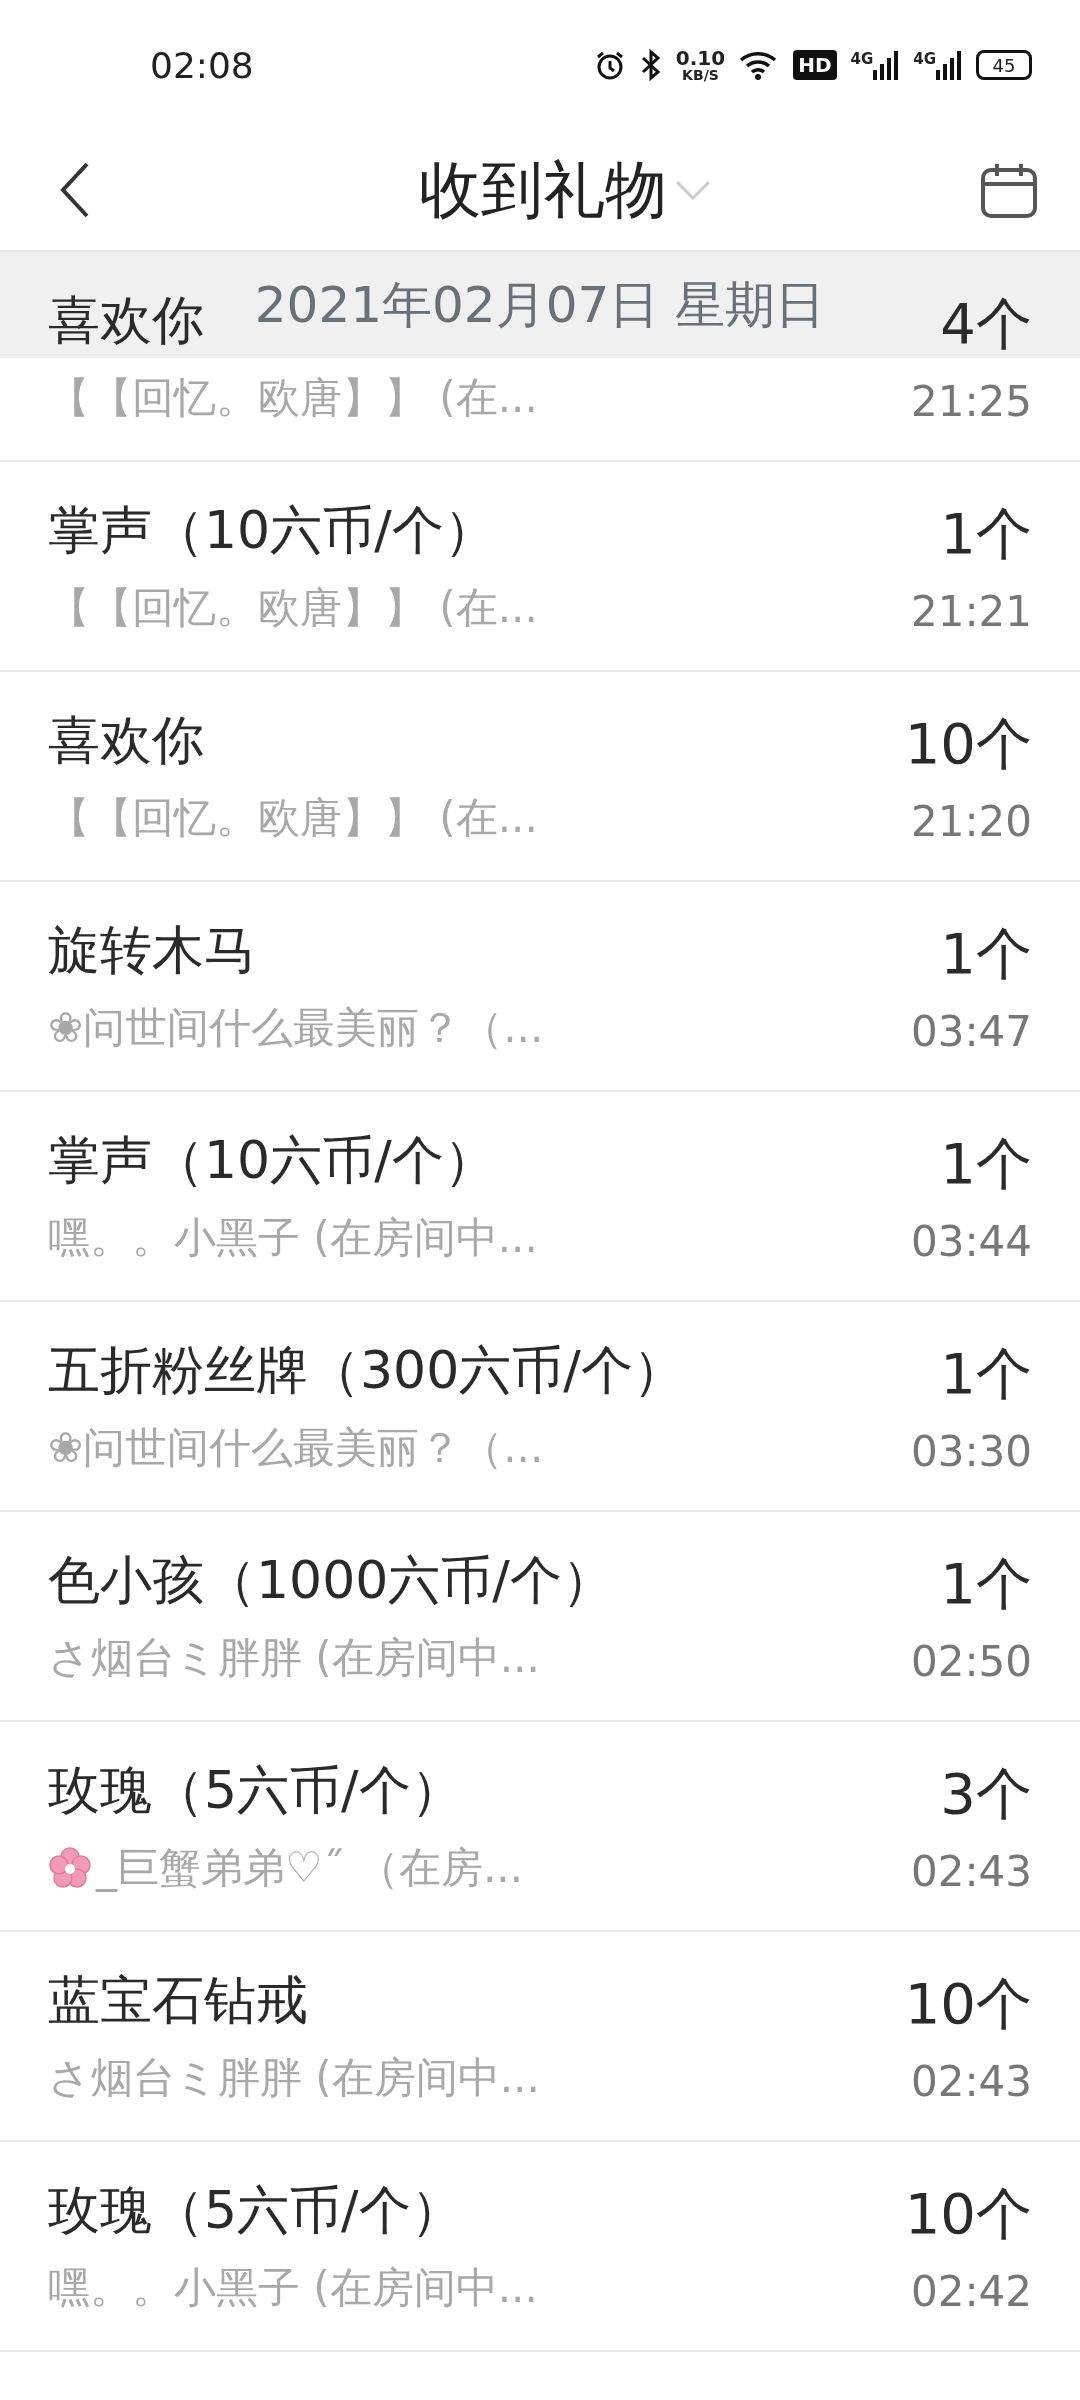 This screenshot has width=1080, height=2400. What do you see at coordinates (971, 611) in the screenshot?
I see `gift-time: 21:21` at bounding box center [971, 611].